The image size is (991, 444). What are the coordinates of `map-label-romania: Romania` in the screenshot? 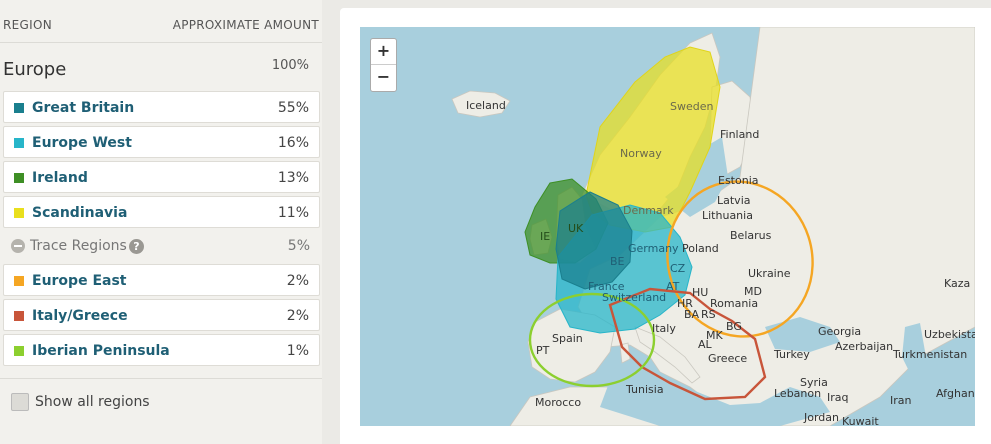 It's located at (734, 303).